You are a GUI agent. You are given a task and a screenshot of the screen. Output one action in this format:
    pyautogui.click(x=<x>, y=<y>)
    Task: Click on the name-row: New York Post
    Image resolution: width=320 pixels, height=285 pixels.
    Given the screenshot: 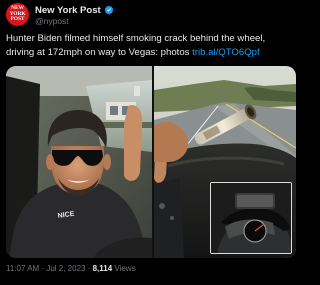 What is the action you would take?
    pyautogui.click(x=74, y=10)
    